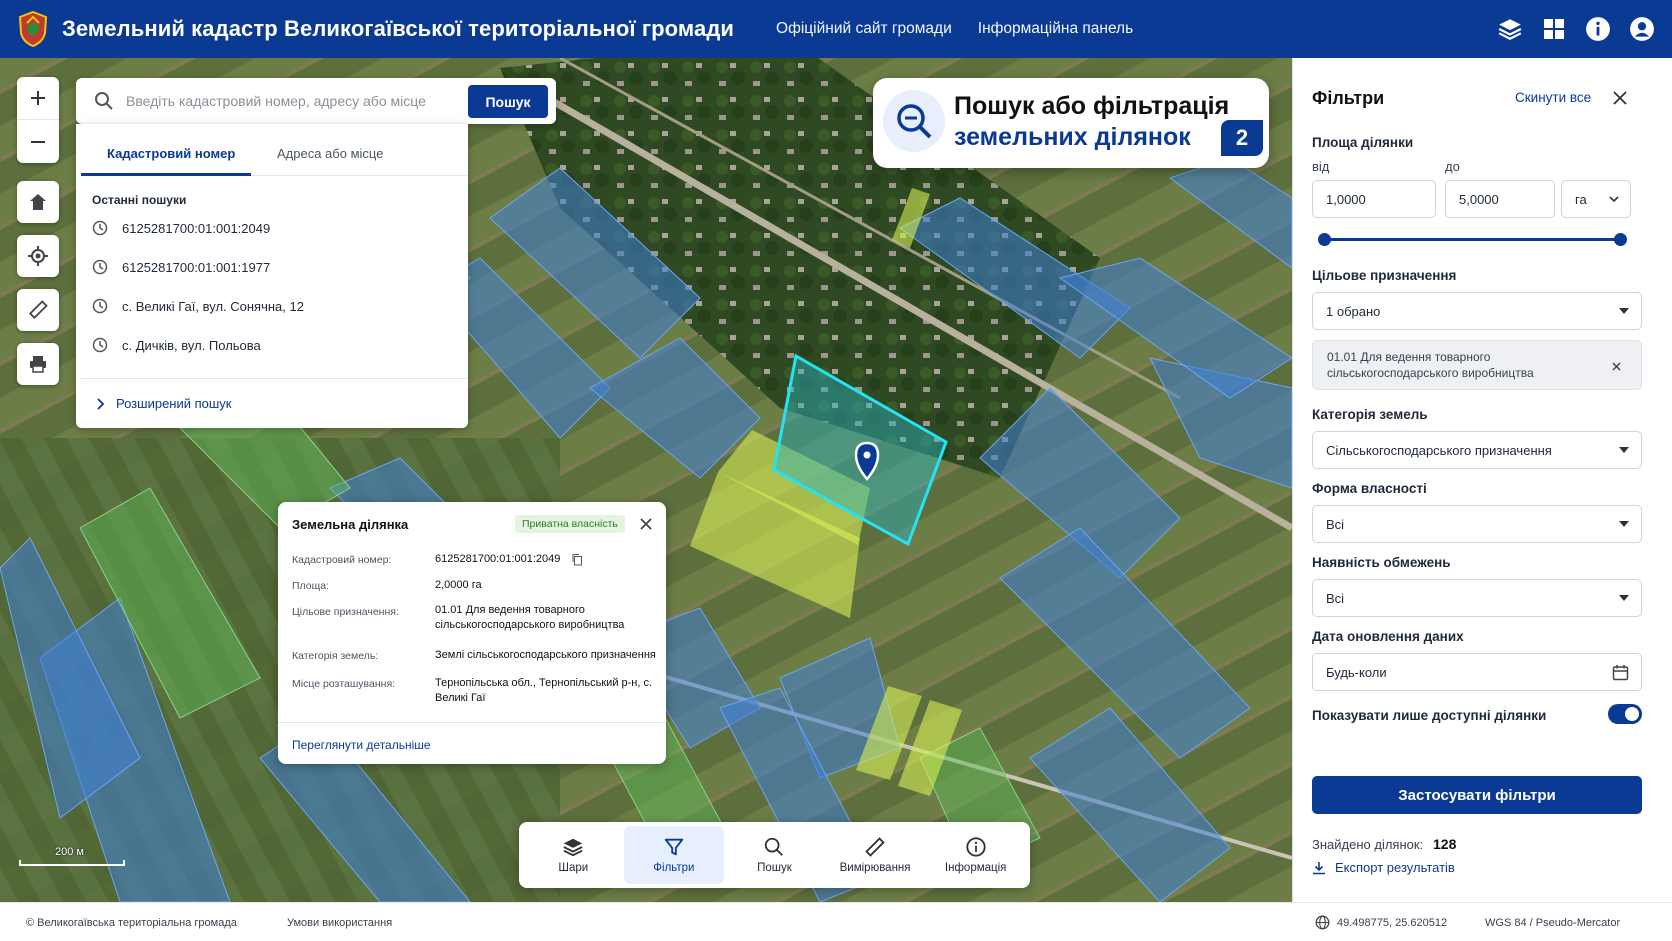  What do you see at coordinates (171, 153) in the screenshot?
I see `tab-cadastral-number: Кадастровий номер` at bounding box center [171, 153].